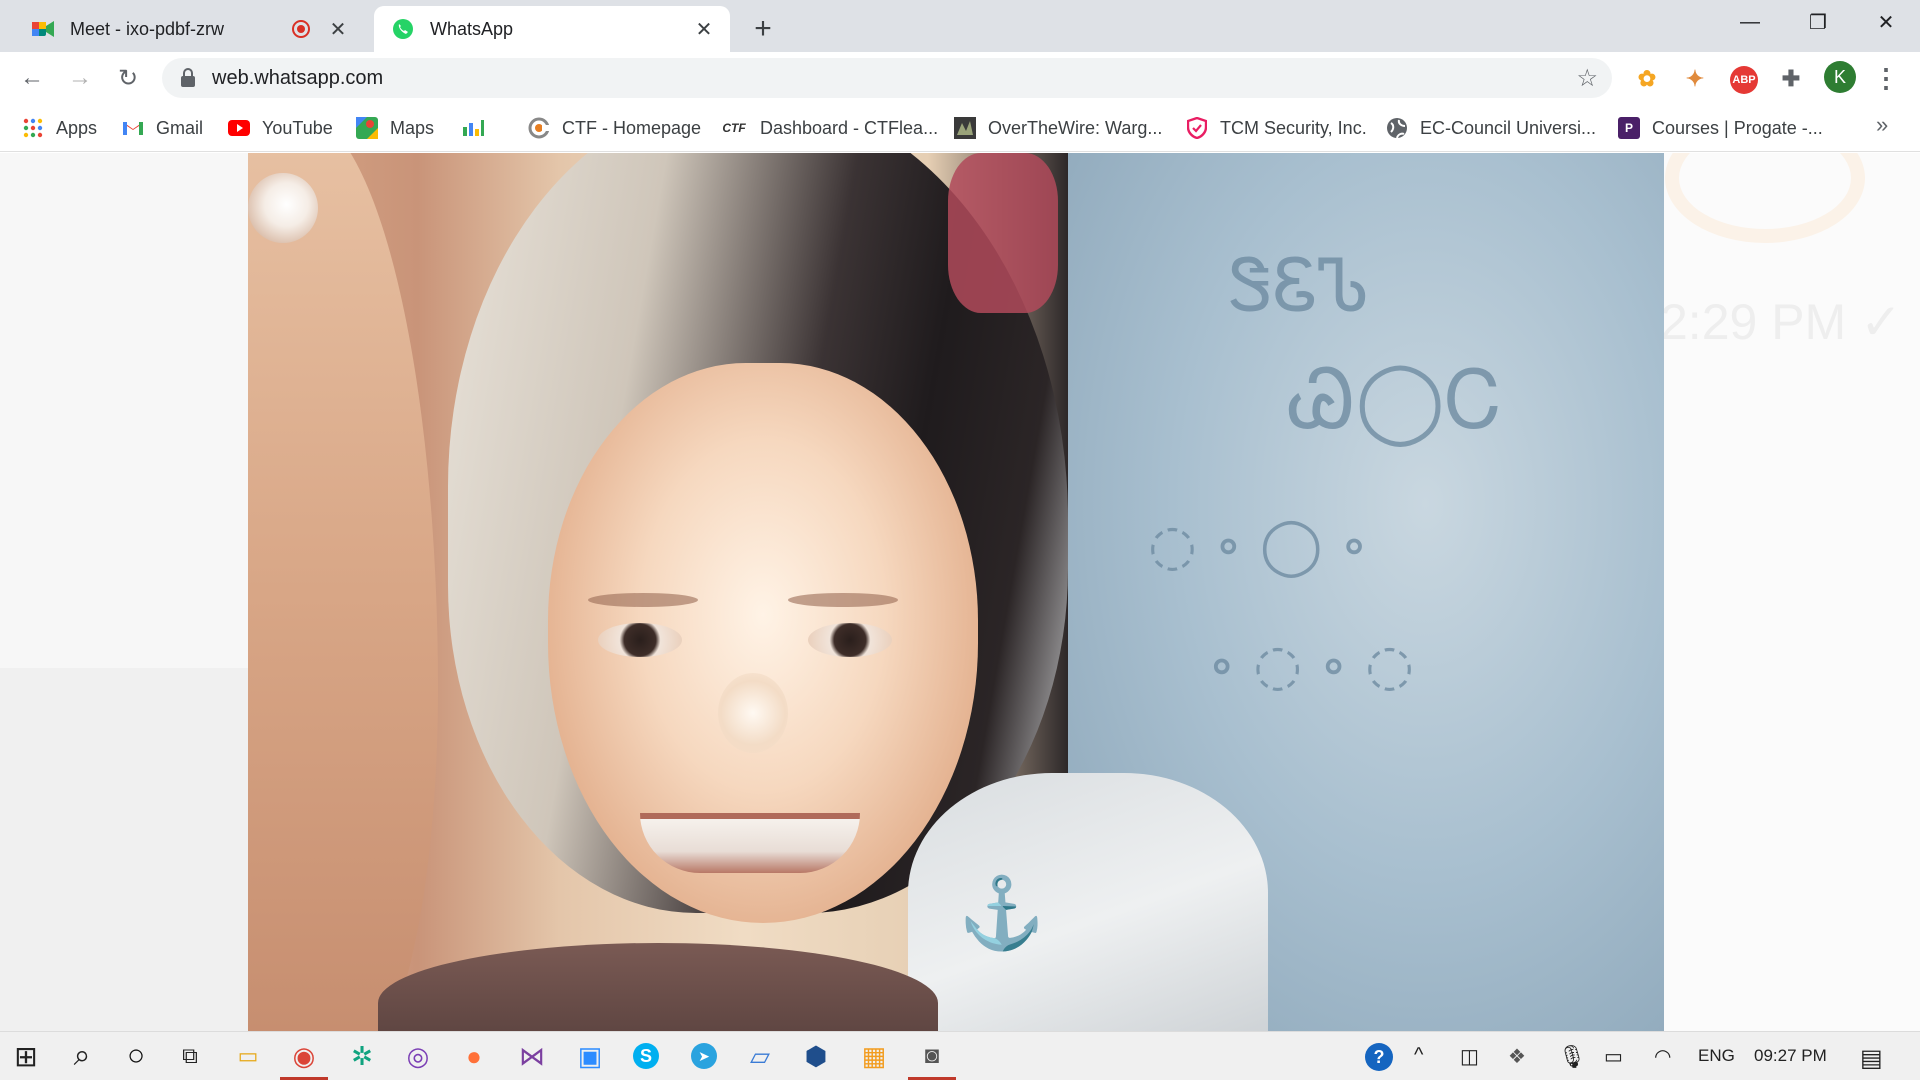 The height and width of the screenshot is (1080, 1920). What do you see at coordinates (1716, 1056) in the screenshot?
I see `language-indicator: ENG` at bounding box center [1716, 1056].